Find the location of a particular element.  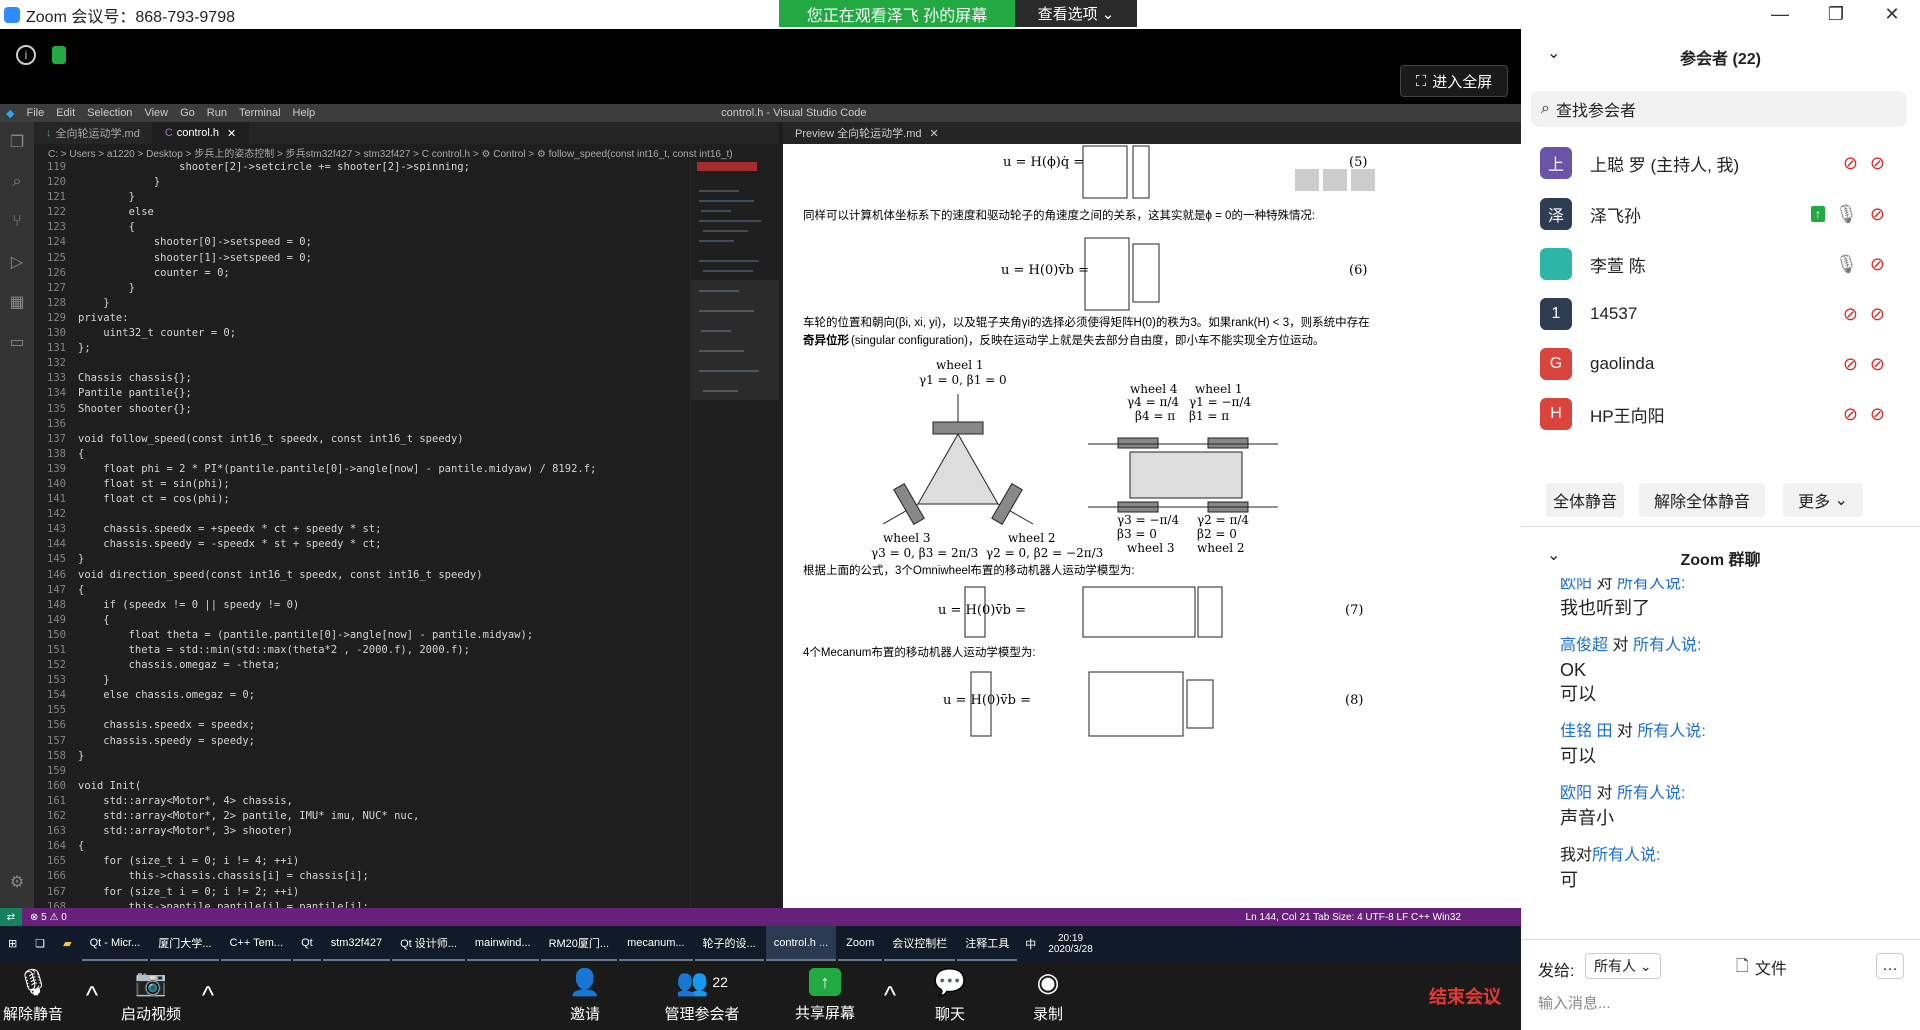

code-line: 134 Pantile pantile{}; is located at coordinates (359, 393).